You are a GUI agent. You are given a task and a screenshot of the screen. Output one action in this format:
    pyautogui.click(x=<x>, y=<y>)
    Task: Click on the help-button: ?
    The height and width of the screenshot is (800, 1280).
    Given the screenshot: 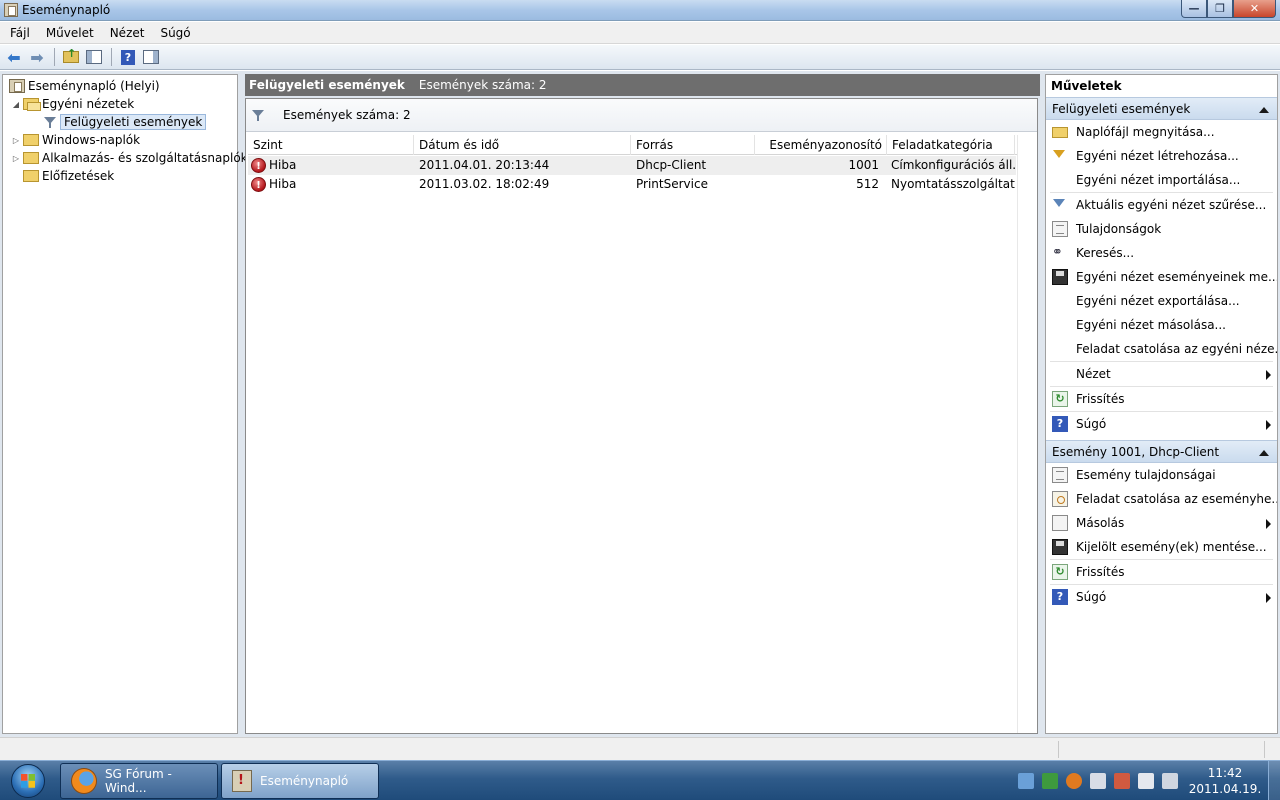 What is the action you would take?
    pyautogui.click(x=128, y=57)
    